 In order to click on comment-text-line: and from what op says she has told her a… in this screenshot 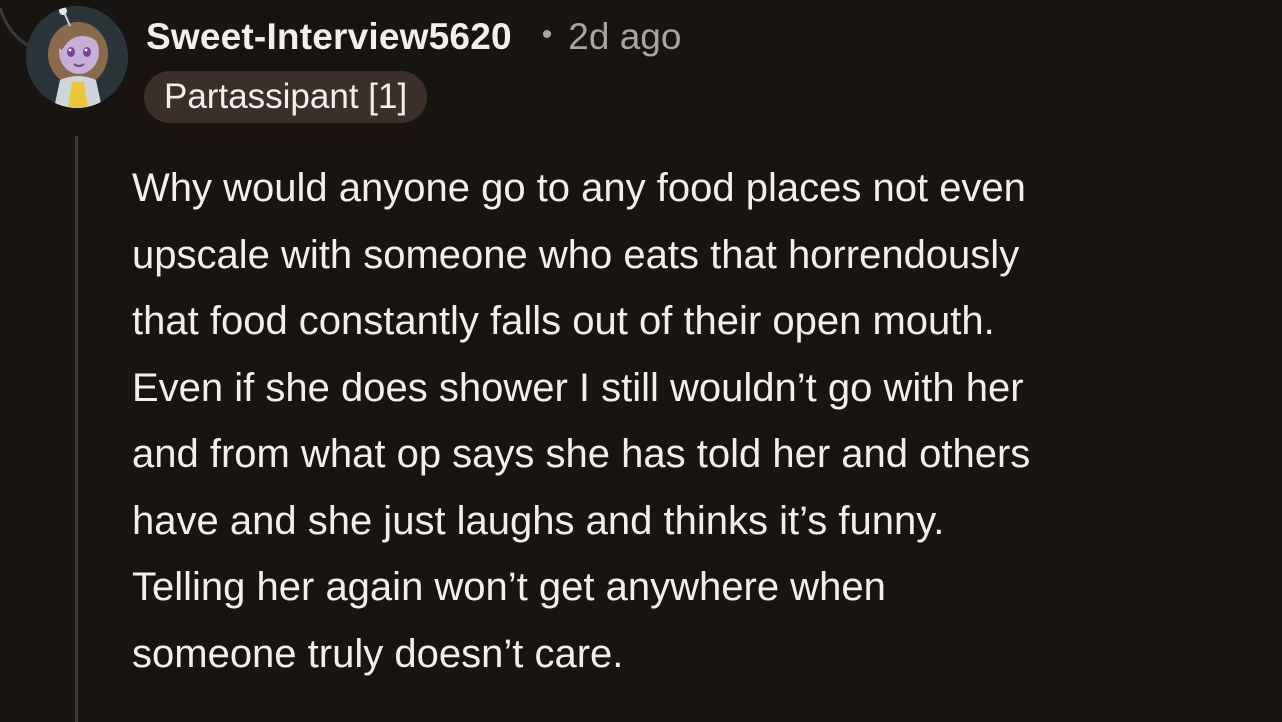, I will do `click(581, 454)`.